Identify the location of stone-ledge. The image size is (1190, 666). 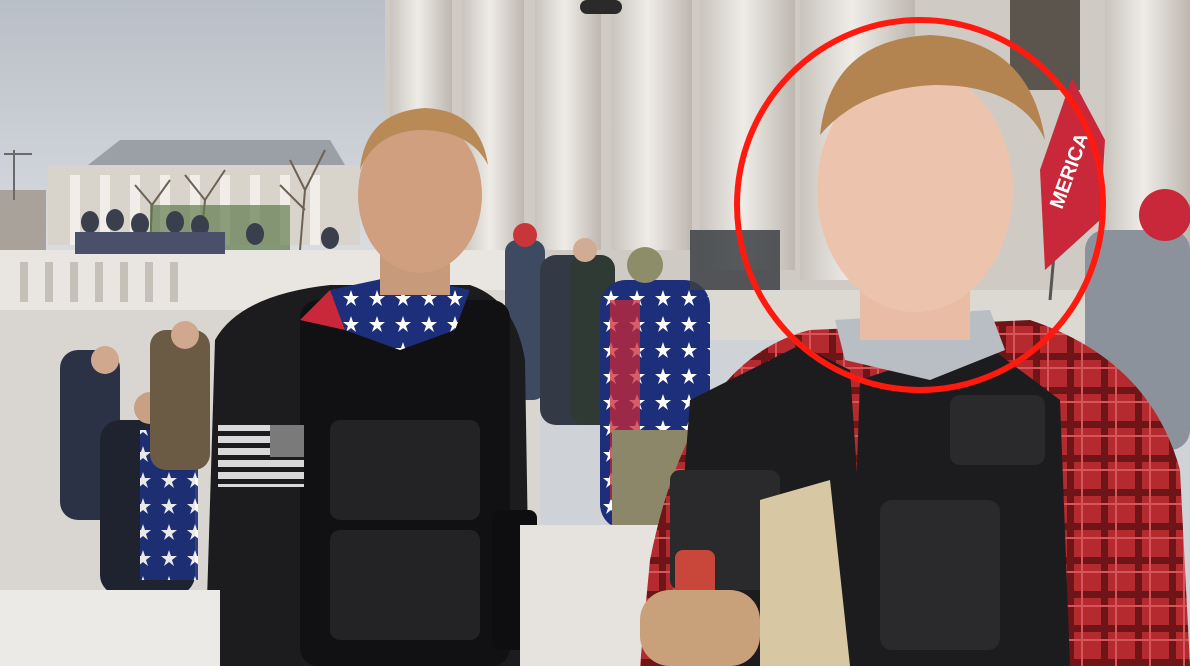
(110, 628).